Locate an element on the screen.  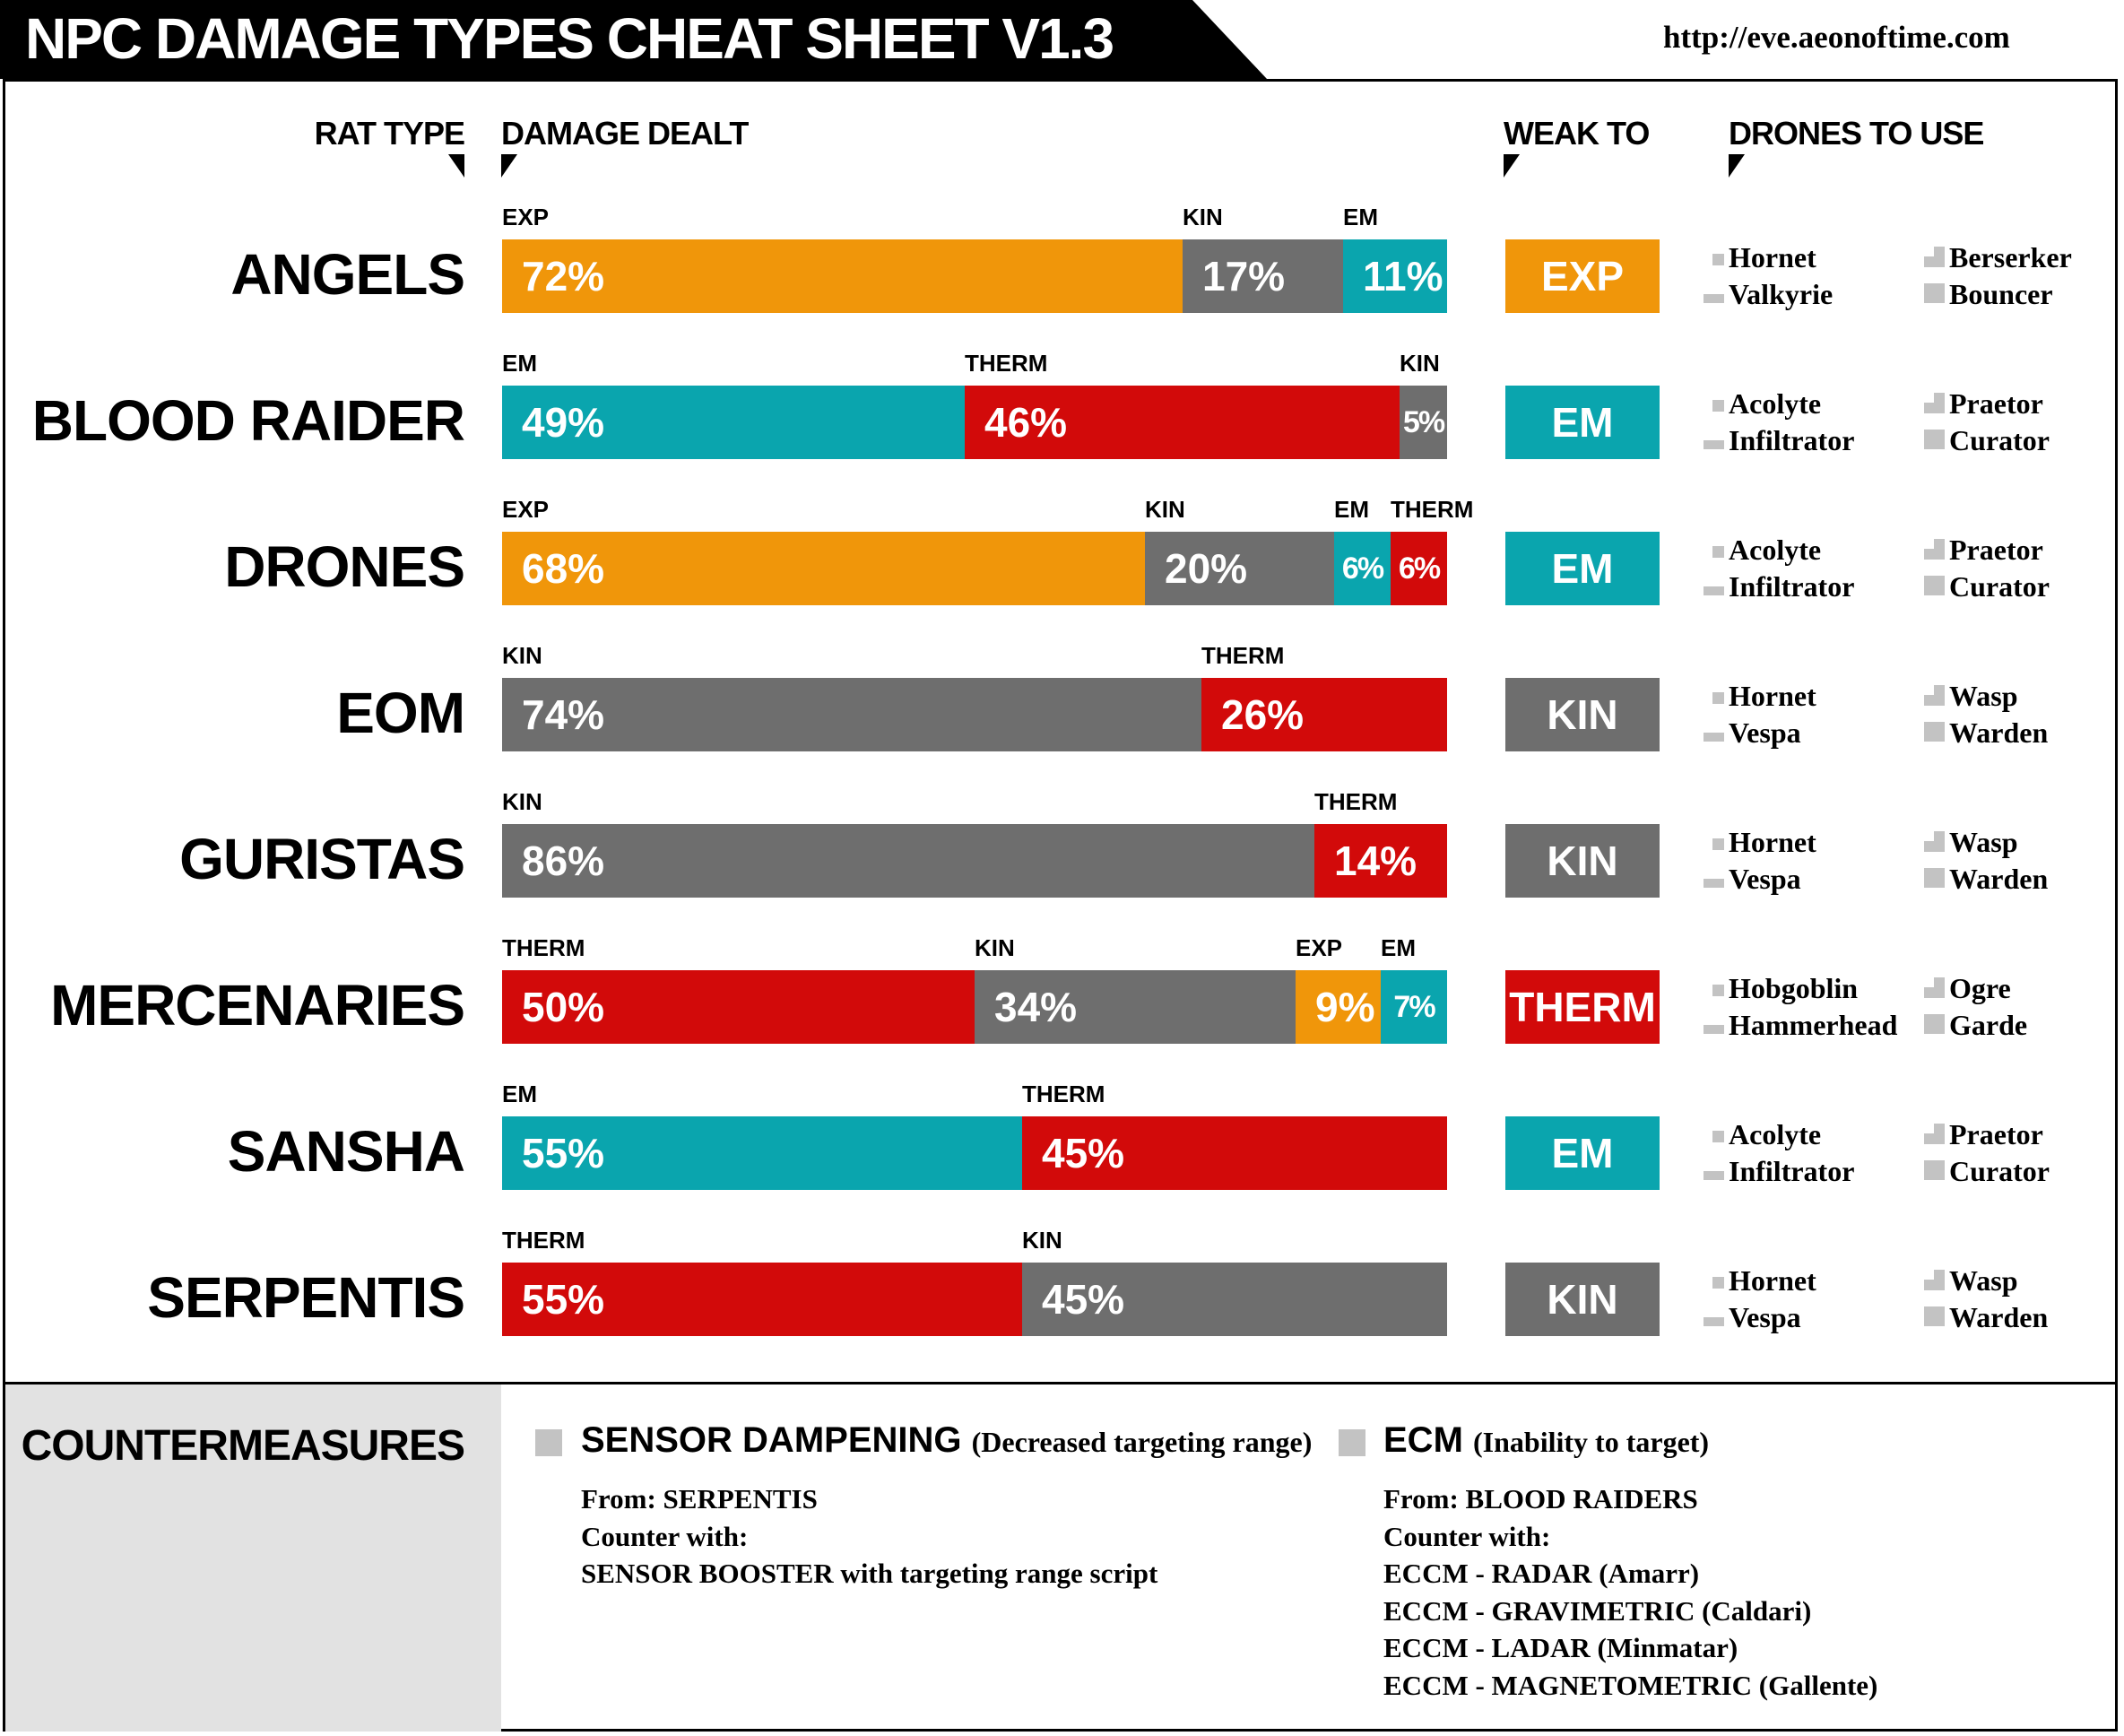
countermeasure-line: ECCM - RADAR (Amarr) is located at coordinates (1541, 1573).